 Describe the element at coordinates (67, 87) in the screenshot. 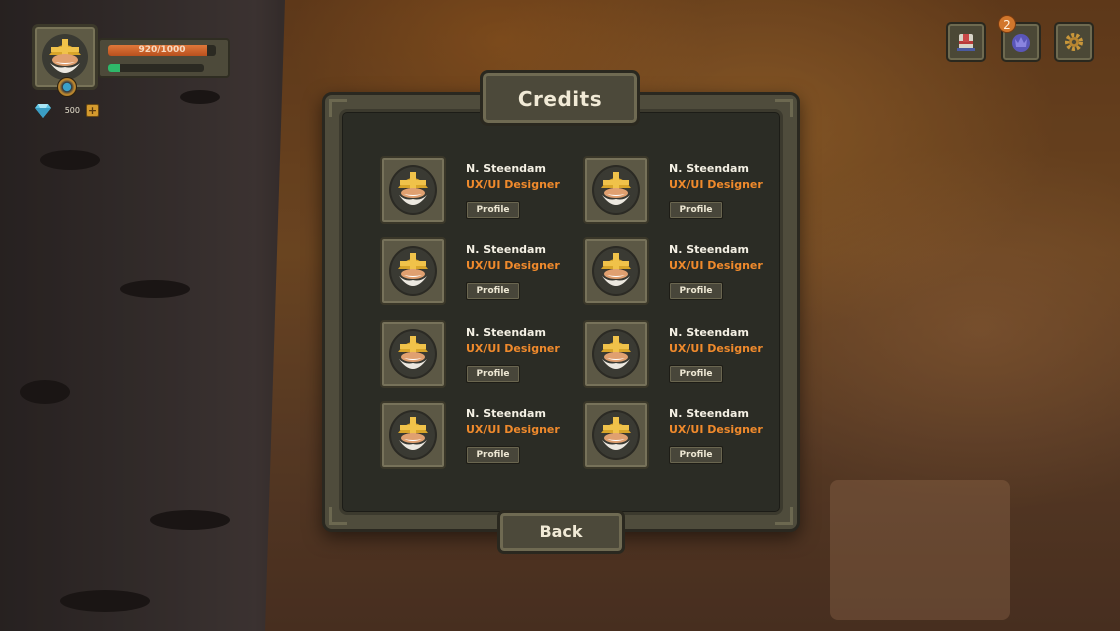

I see `level-medal-icon` at that location.